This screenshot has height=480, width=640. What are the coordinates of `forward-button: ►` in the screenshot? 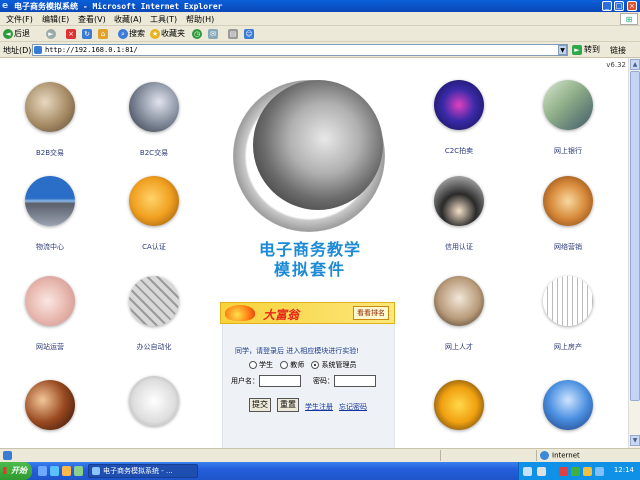 It's located at (51, 34).